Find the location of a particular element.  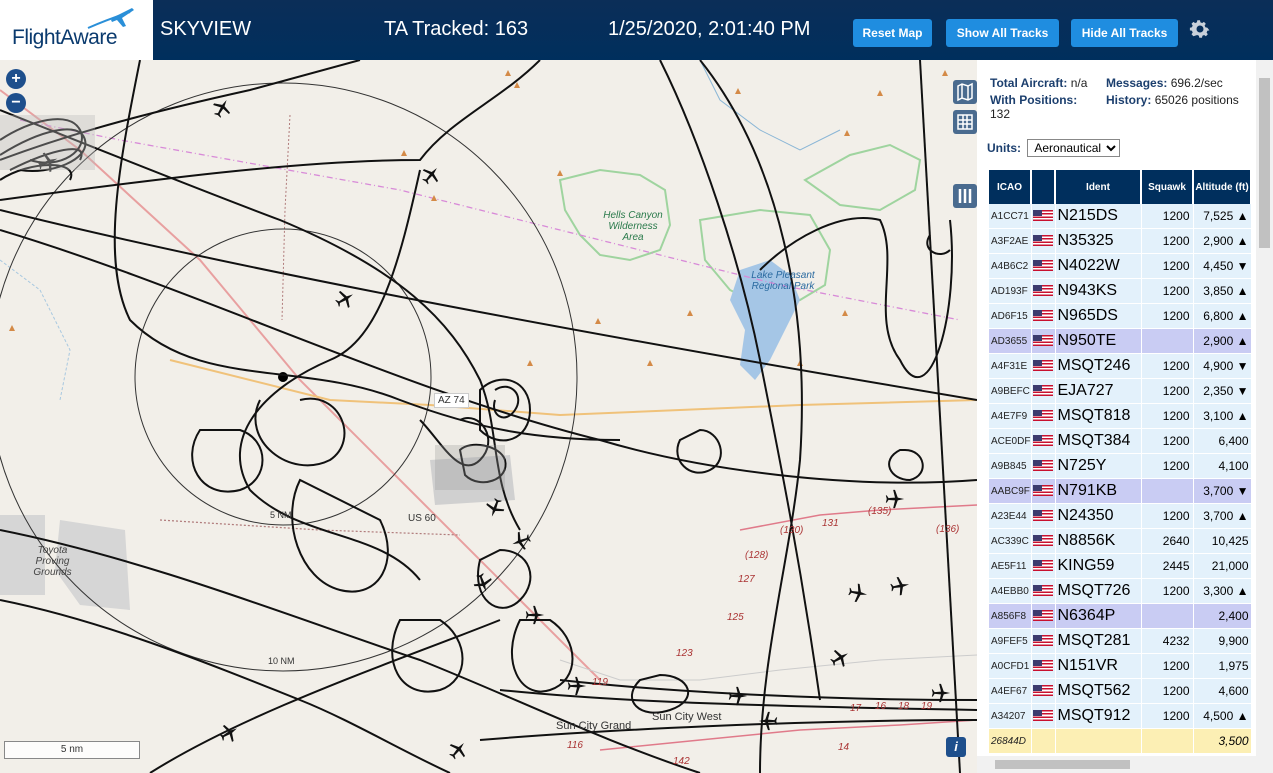

table-row: AD6F15 N965DS 1200 6,800 ▲ is located at coordinates (1120, 316).